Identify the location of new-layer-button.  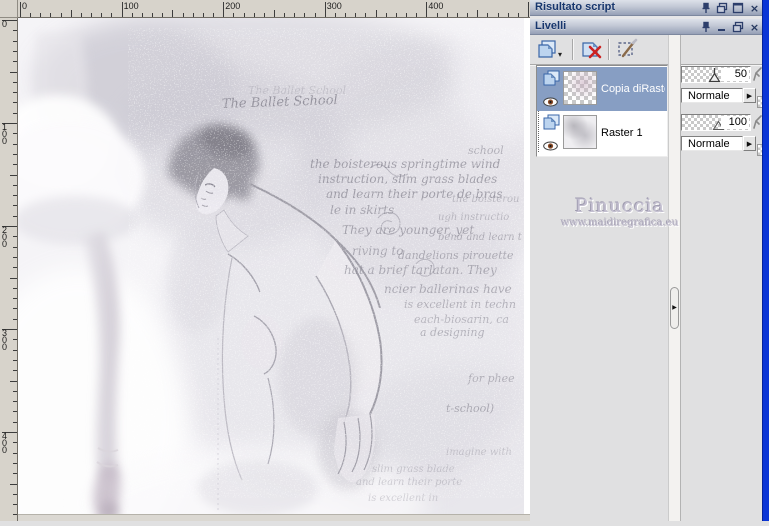
(547, 50).